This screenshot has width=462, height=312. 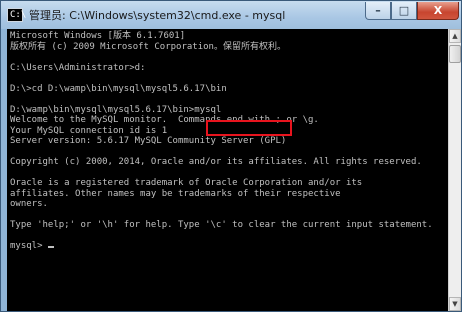 I want to click on console-line: C:\Users\Administrator>d:, so click(x=78, y=67).